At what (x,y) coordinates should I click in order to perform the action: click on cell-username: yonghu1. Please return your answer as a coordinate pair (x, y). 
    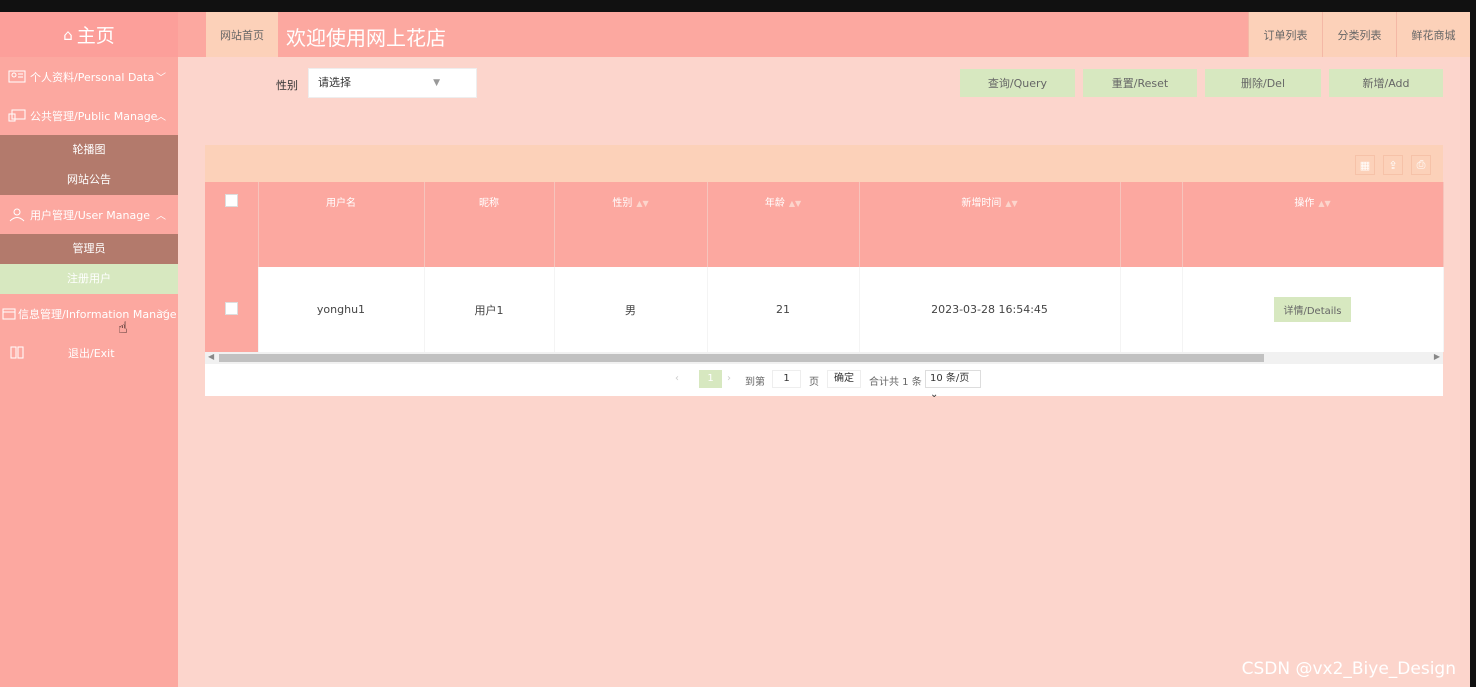
    Looking at the image, I should click on (341, 309).